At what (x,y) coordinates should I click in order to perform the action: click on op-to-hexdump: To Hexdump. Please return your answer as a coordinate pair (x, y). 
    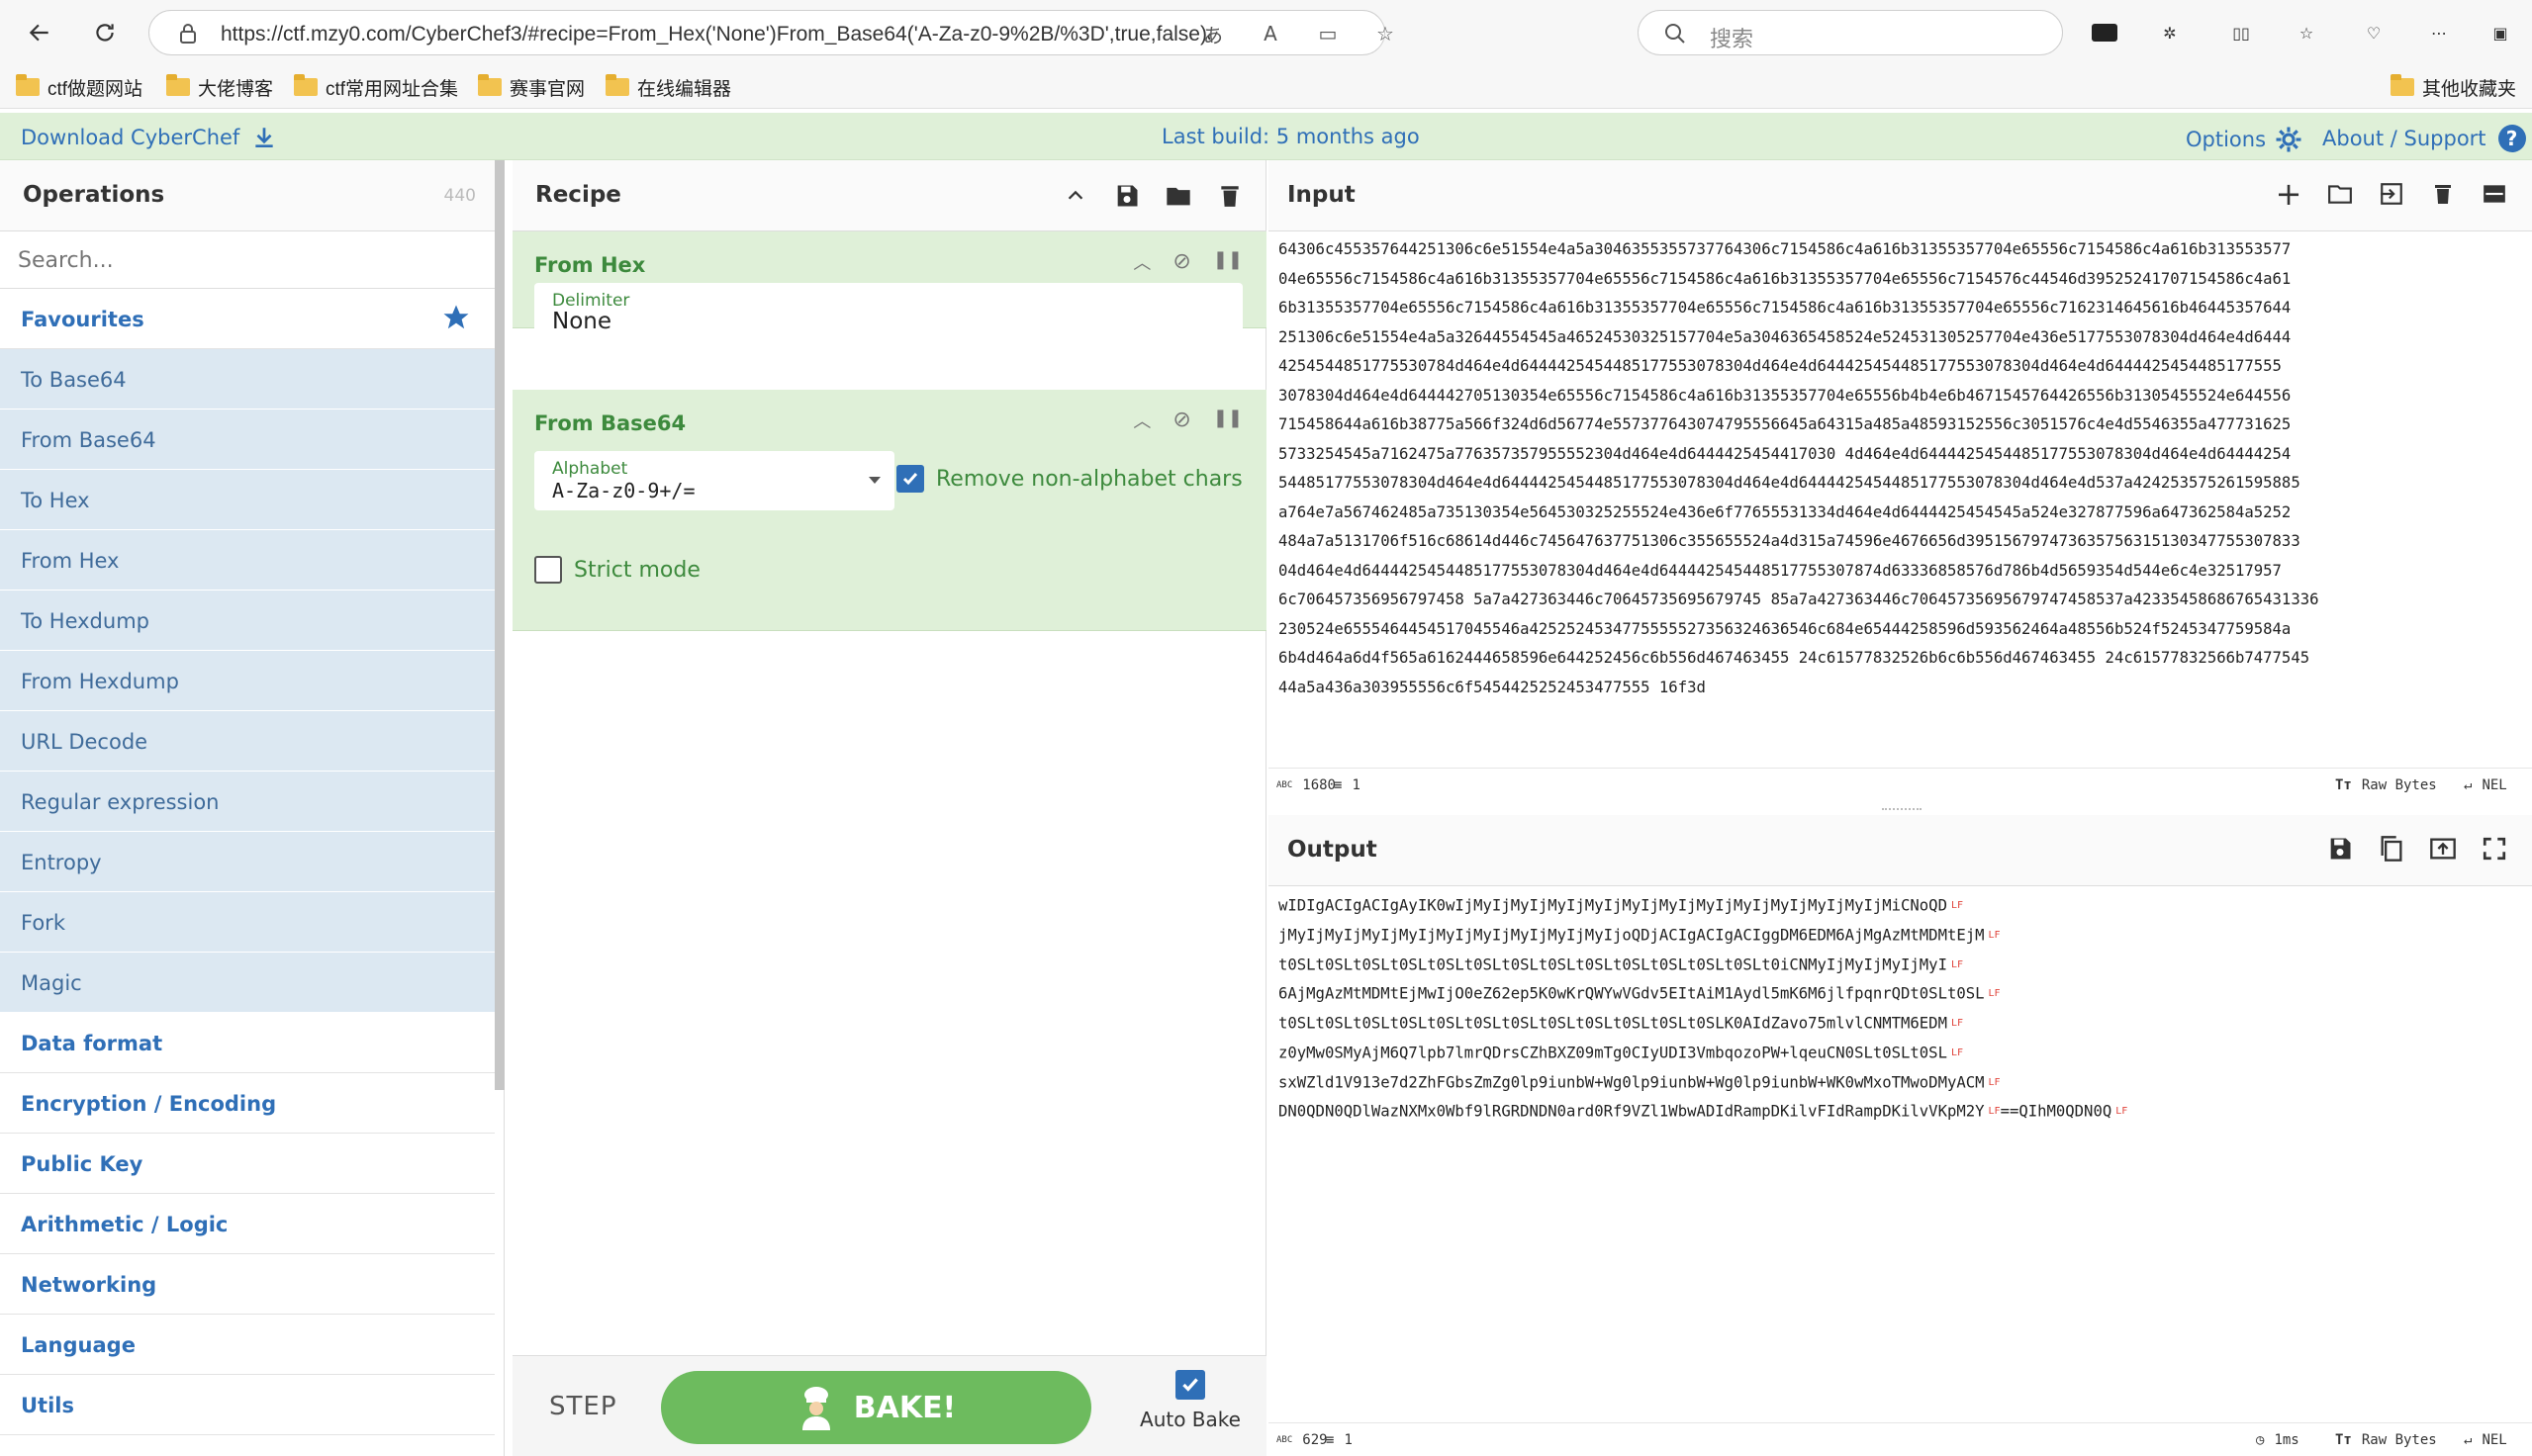
    Looking at the image, I should click on (247, 621).